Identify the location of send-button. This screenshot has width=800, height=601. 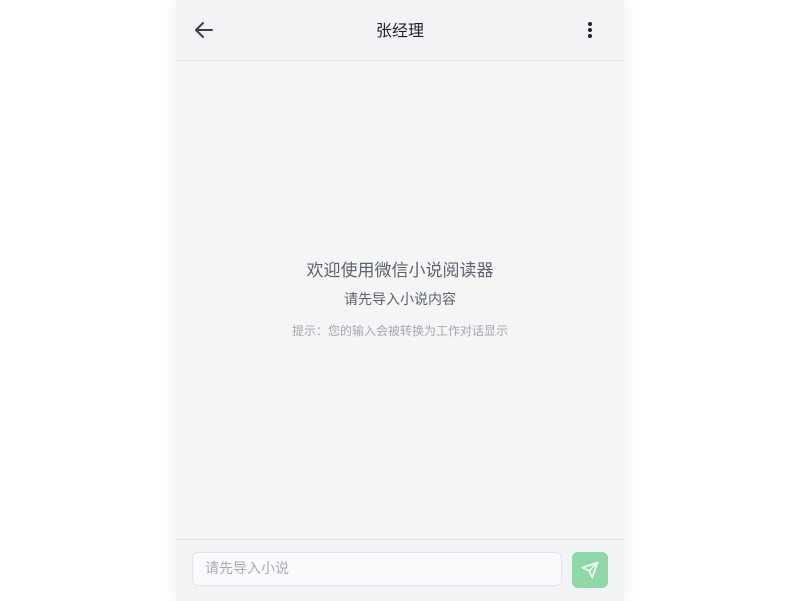
(590, 570).